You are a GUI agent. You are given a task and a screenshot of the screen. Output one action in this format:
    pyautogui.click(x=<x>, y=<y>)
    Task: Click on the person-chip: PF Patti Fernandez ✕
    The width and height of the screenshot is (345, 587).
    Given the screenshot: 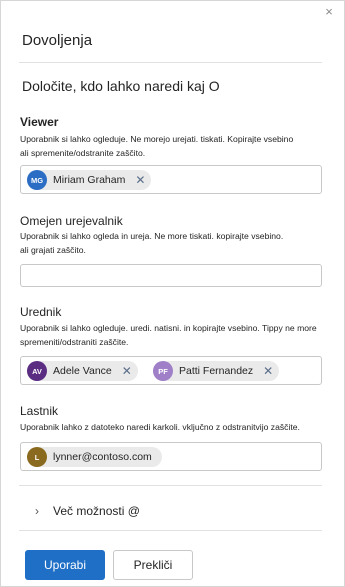 What is the action you would take?
    pyautogui.click(x=216, y=371)
    